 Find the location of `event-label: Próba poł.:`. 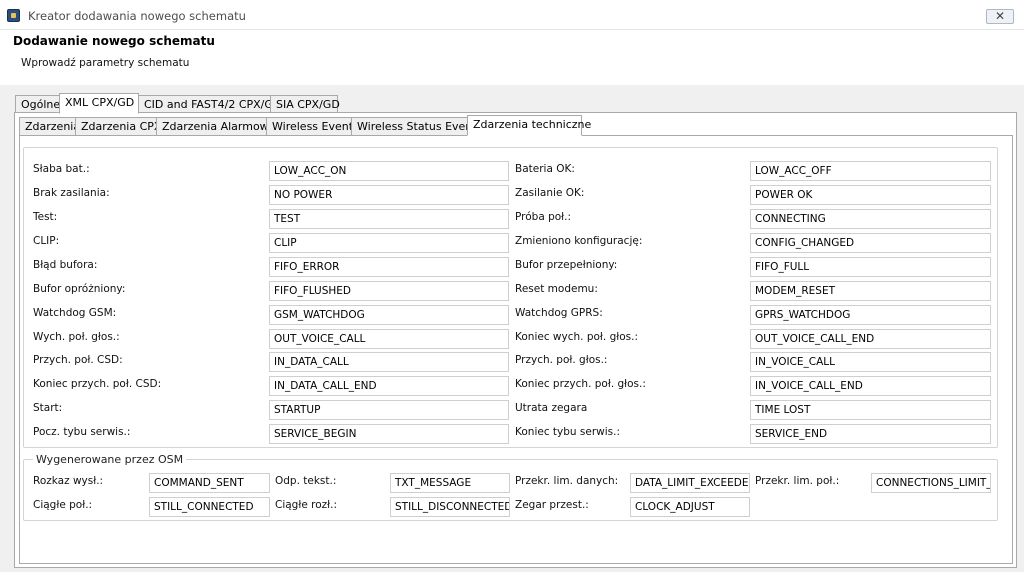

event-label: Próba poł.: is located at coordinates (543, 217).